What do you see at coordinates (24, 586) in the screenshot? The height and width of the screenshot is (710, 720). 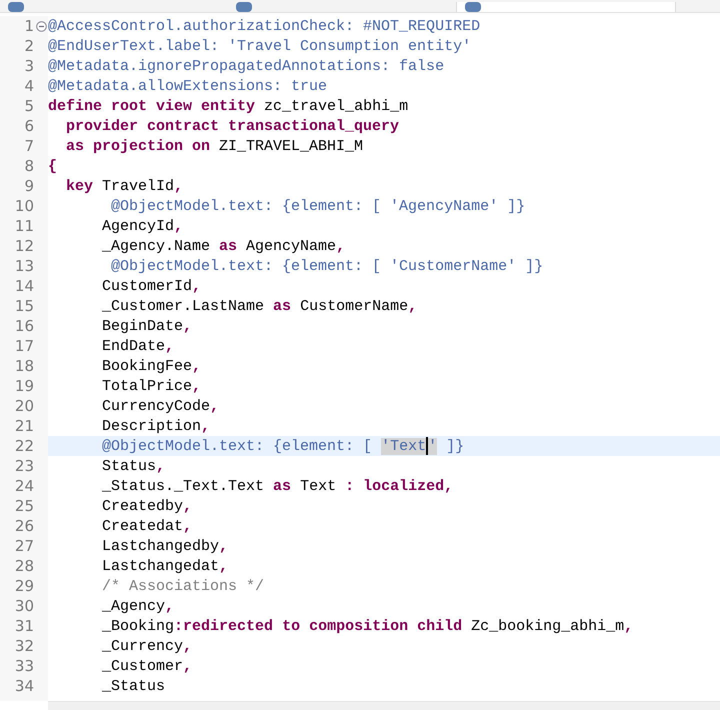 I see `line-number: 29` at bounding box center [24, 586].